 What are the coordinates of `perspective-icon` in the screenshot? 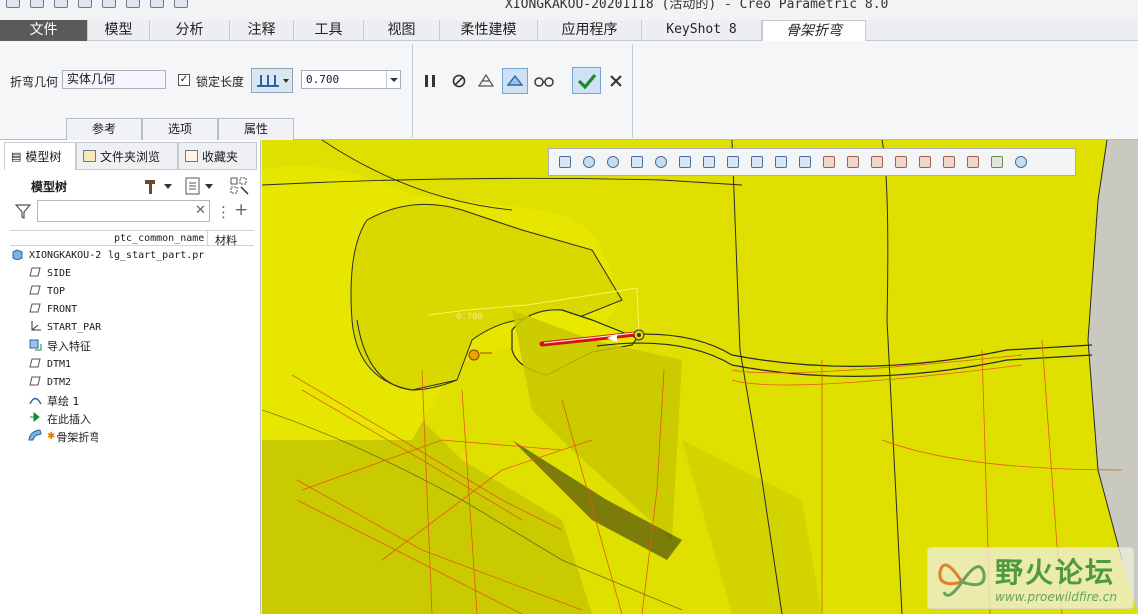 It's located at (756, 162).